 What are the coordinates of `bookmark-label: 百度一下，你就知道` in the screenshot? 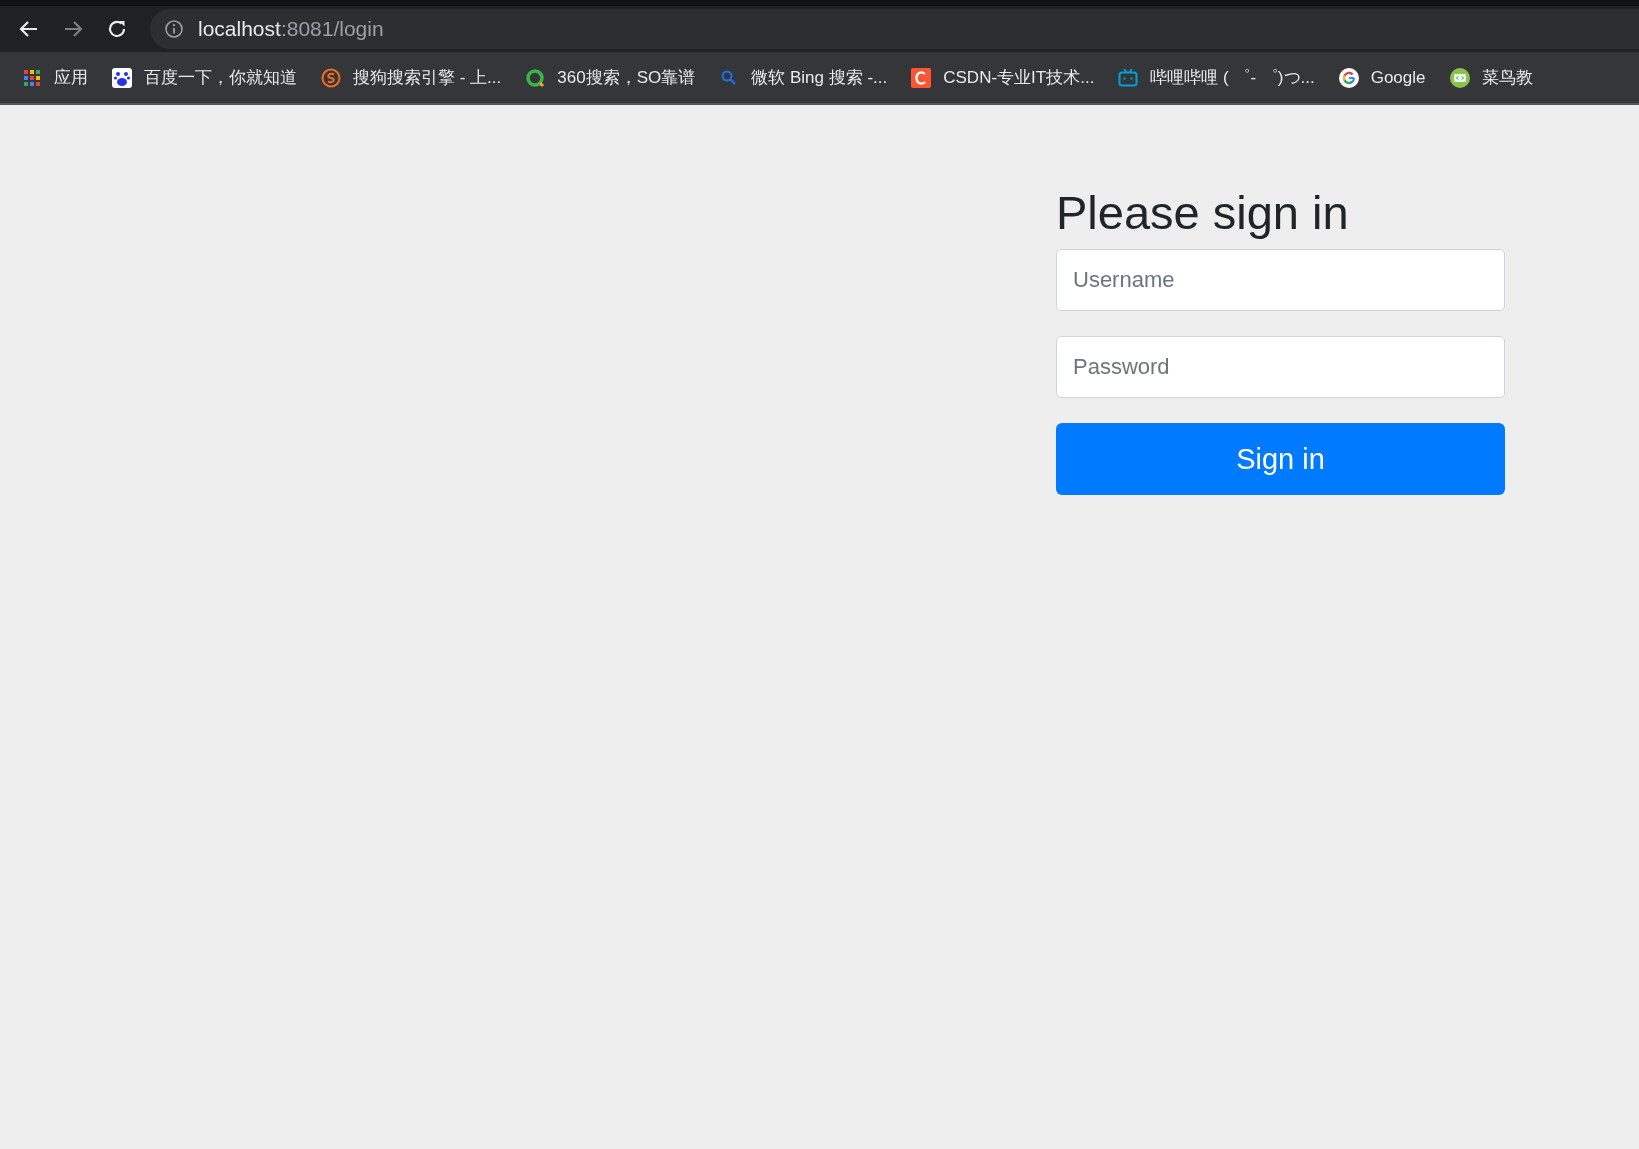 It's located at (220, 77).